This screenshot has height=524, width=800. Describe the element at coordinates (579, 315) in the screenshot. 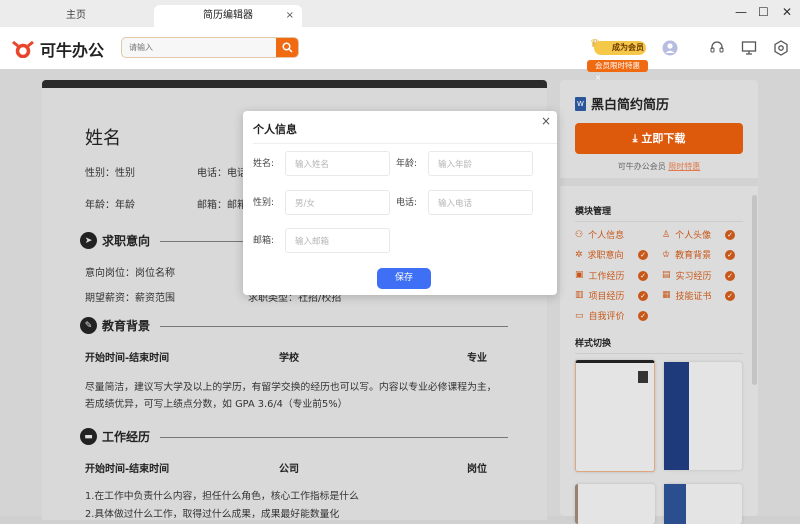

I see `comment-icon: ▭` at that location.